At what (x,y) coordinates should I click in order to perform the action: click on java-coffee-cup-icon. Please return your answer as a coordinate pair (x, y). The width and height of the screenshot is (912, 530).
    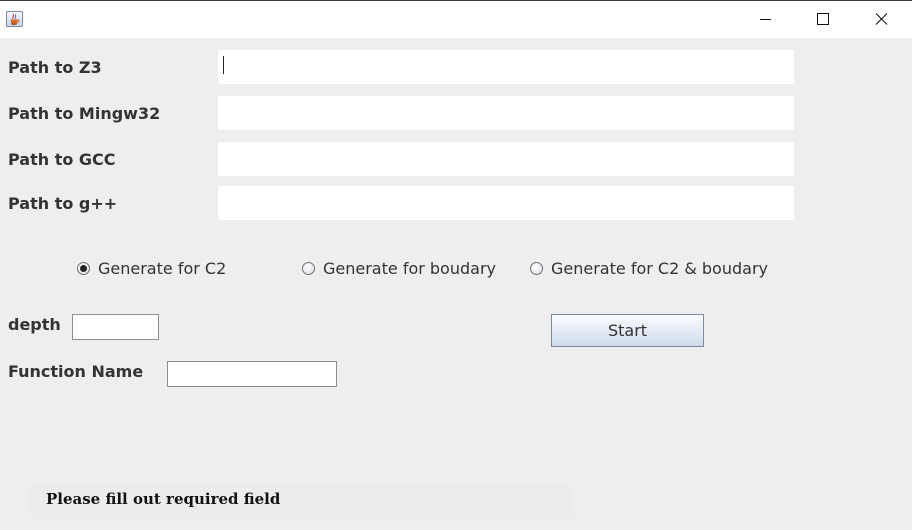
    Looking at the image, I should click on (14, 19).